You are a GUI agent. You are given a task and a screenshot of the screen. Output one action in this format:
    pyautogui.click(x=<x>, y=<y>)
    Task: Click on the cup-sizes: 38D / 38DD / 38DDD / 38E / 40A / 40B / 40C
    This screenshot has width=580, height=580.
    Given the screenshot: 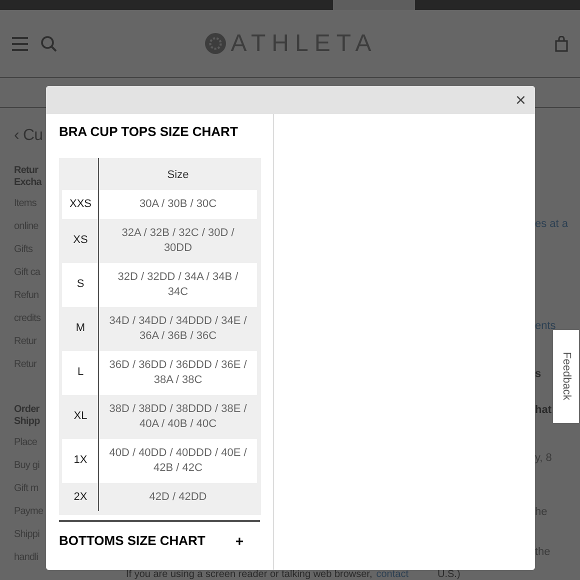 What is the action you would take?
    pyautogui.click(x=178, y=417)
    